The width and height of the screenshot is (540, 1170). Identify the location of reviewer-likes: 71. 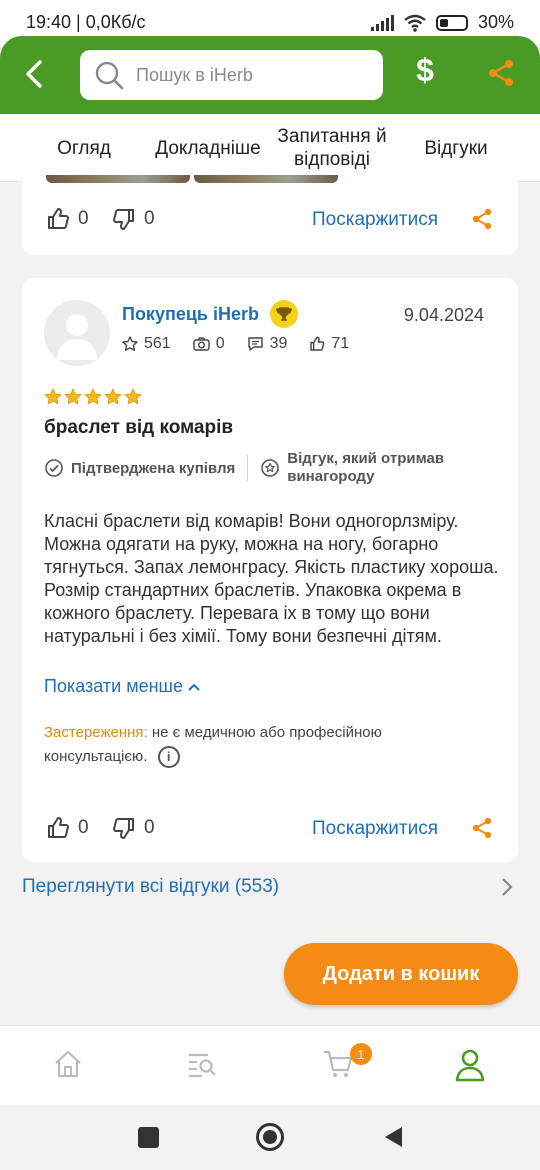
(329, 344).